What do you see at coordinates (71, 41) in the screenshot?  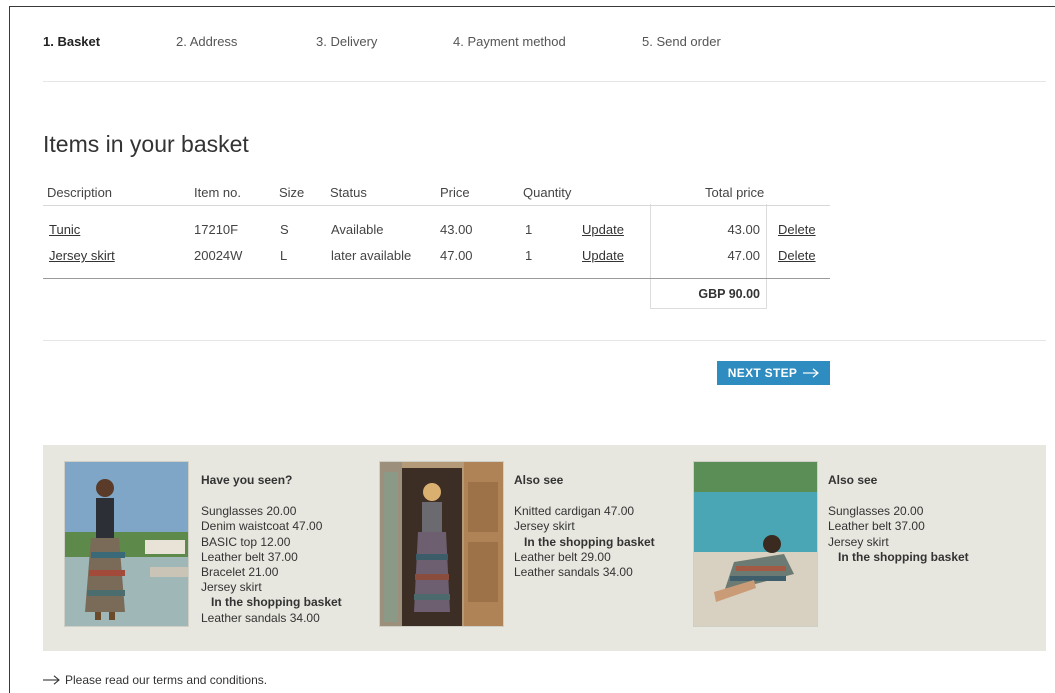 I see `step-basket: 1. Basket` at bounding box center [71, 41].